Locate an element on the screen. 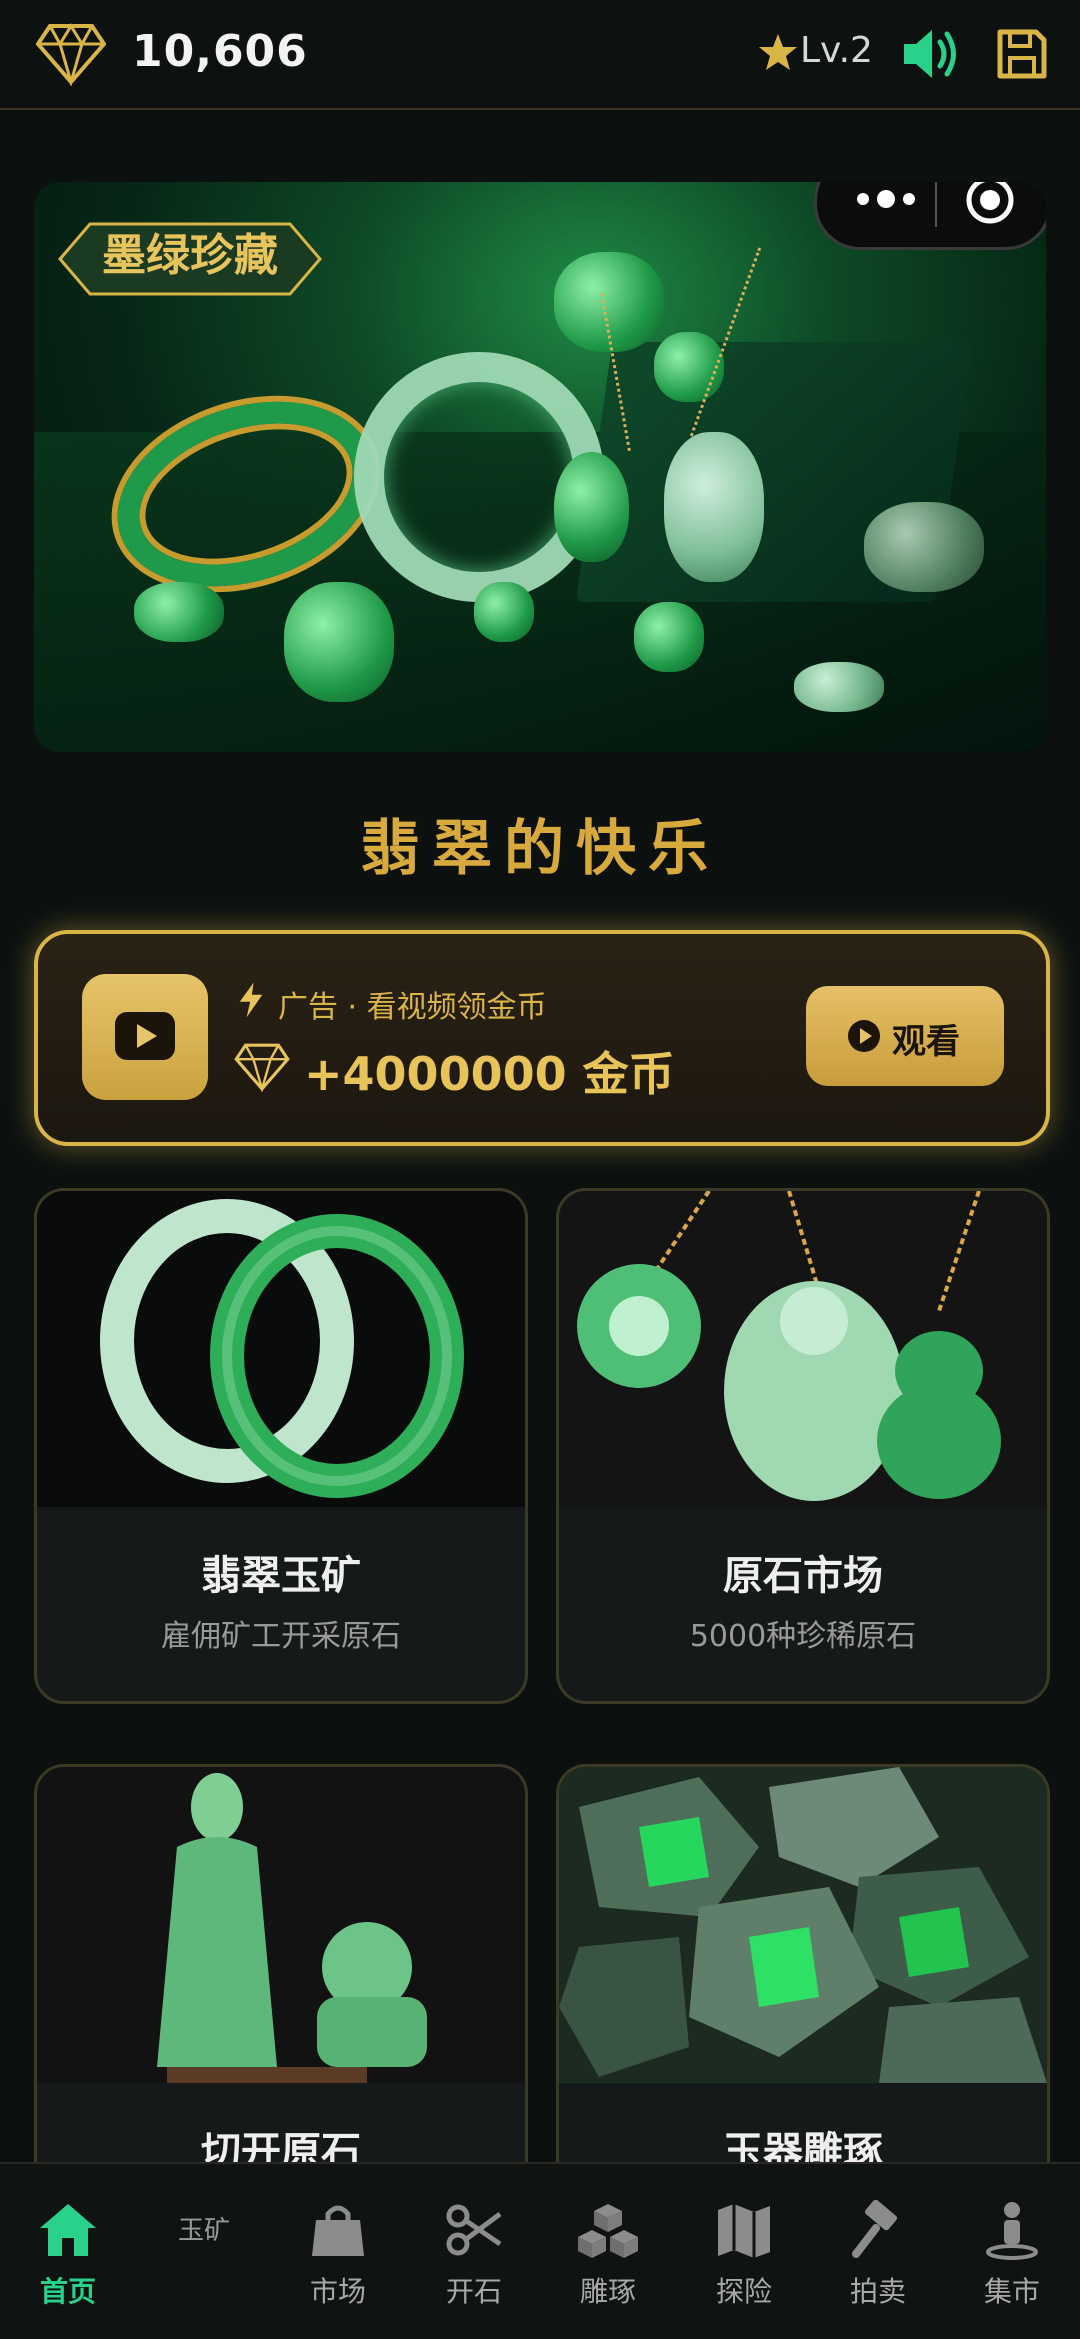 The width and height of the screenshot is (1080, 2339). page-title: 翡翠的快乐 is located at coordinates (540, 849).